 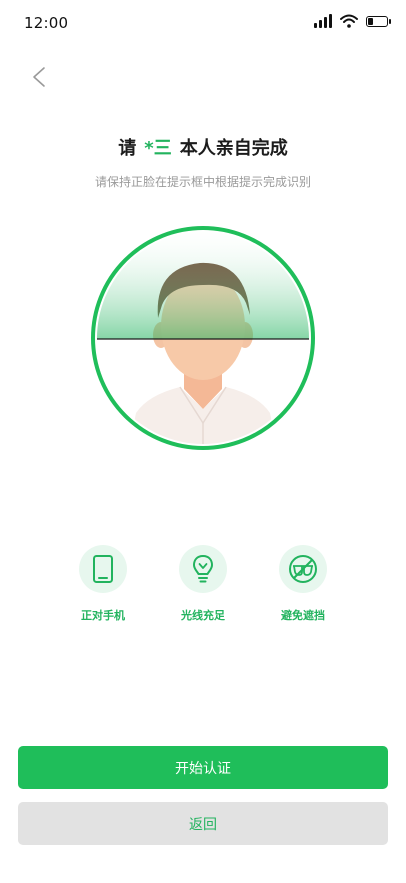 I want to click on tip-no-cover: 避免遮挡, so click(x=303, y=584).